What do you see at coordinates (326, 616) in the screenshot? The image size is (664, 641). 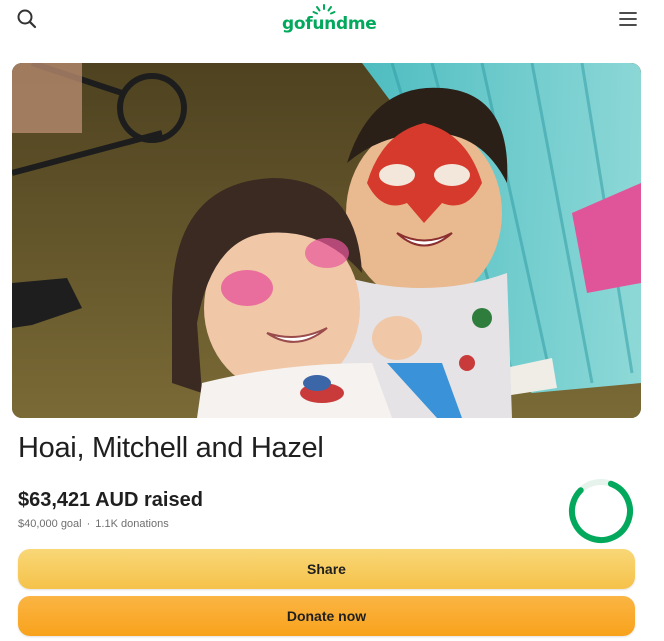 I see `donate-now-button: Donate now` at bounding box center [326, 616].